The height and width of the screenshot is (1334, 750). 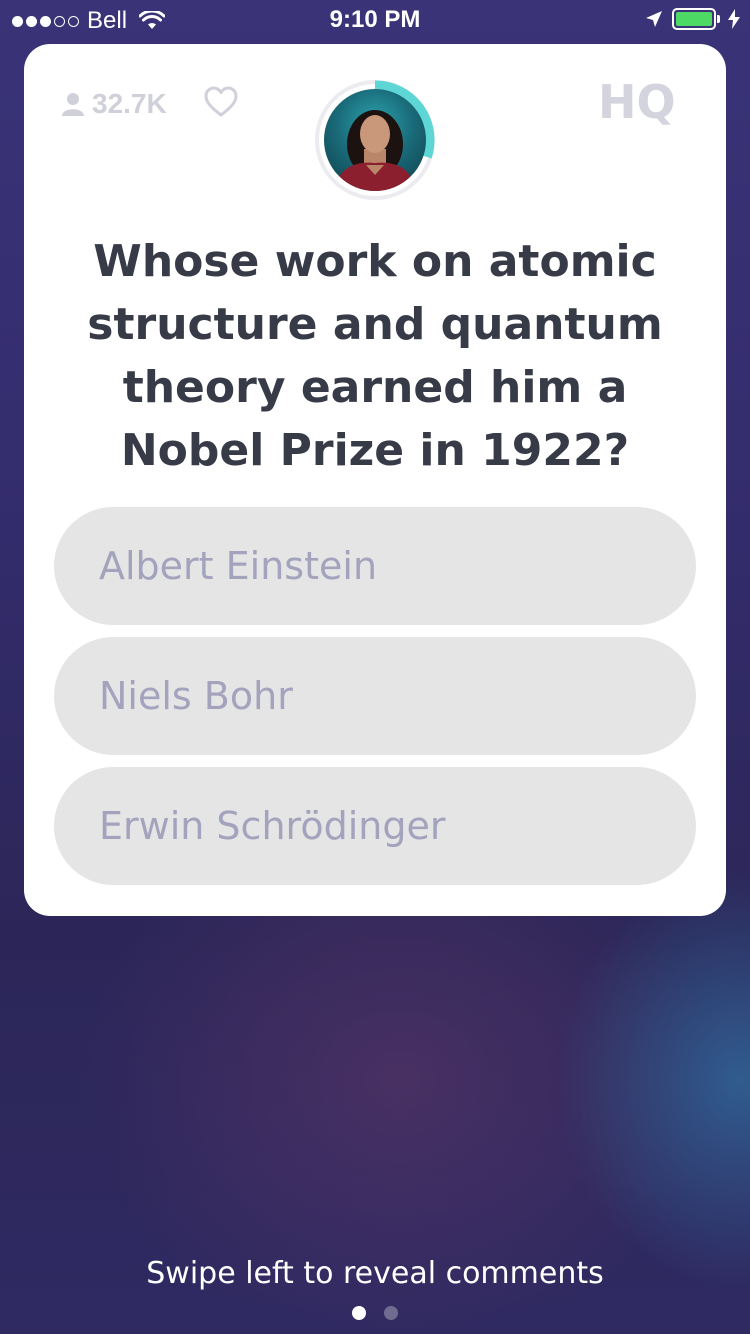 I want to click on location-arrow-icon, so click(x=654, y=19).